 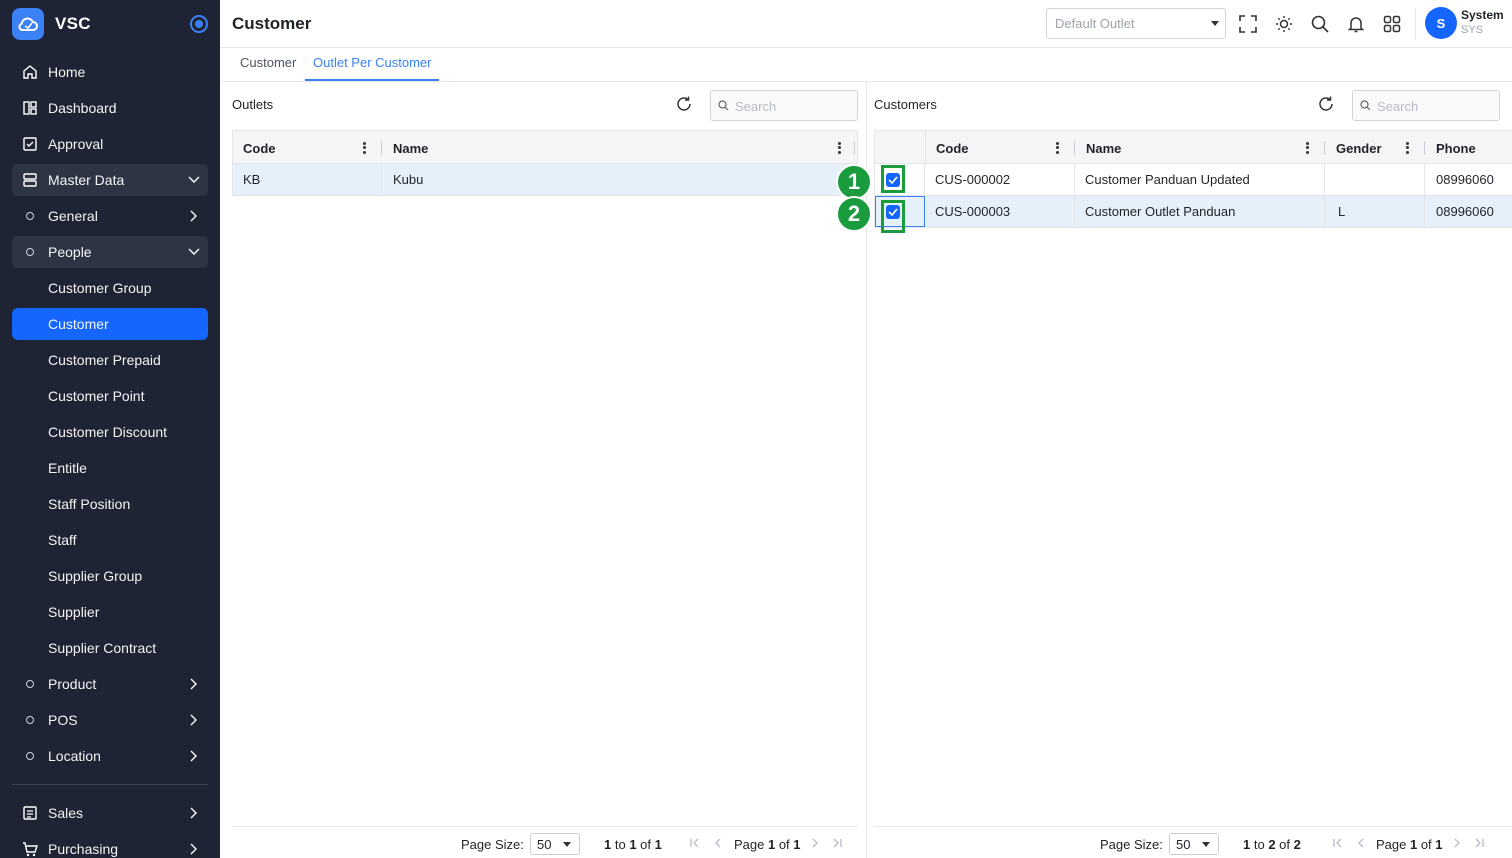 I want to click on sidebar-item-sales: Sales, so click(x=110, y=813).